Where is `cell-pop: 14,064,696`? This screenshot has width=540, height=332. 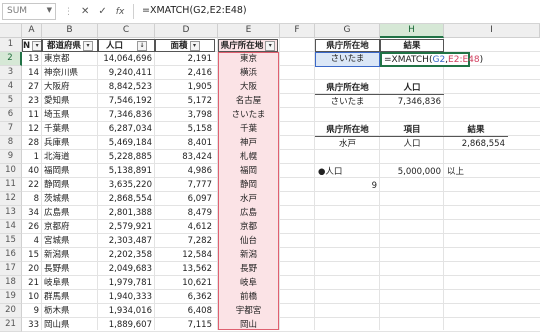 cell-pop: 14,064,696 is located at coordinates (126, 59).